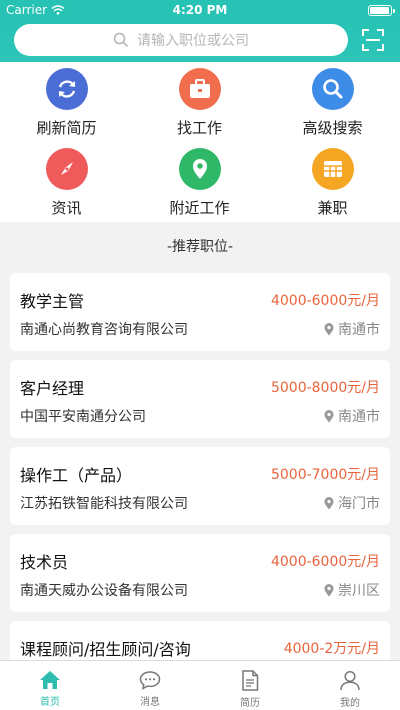 The height and width of the screenshot is (710, 400). What do you see at coordinates (193, 41) in the screenshot?
I see `search-placeholder: 请输入职位或公司` at bounding box center [193, 41].